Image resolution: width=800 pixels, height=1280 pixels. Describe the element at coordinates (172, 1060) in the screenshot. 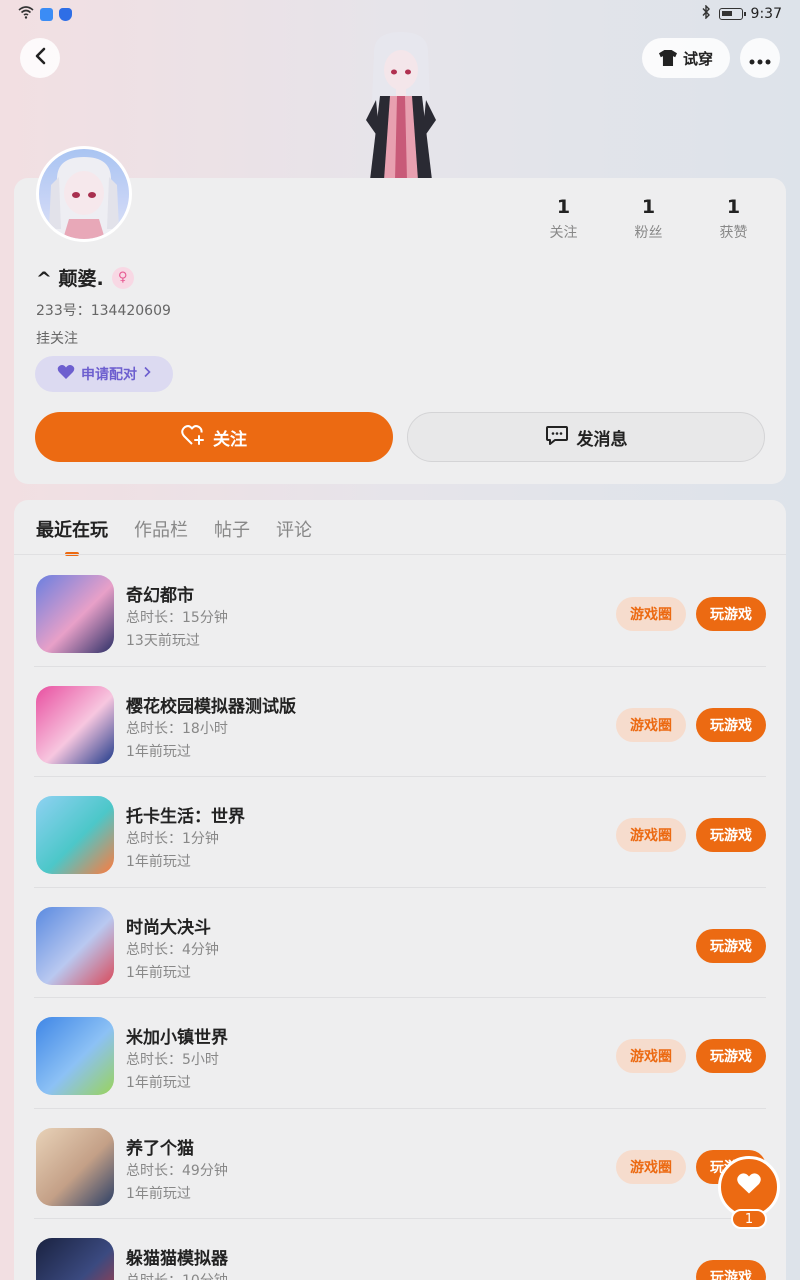

I see `game-duration: 总时长：5小时` at that location.